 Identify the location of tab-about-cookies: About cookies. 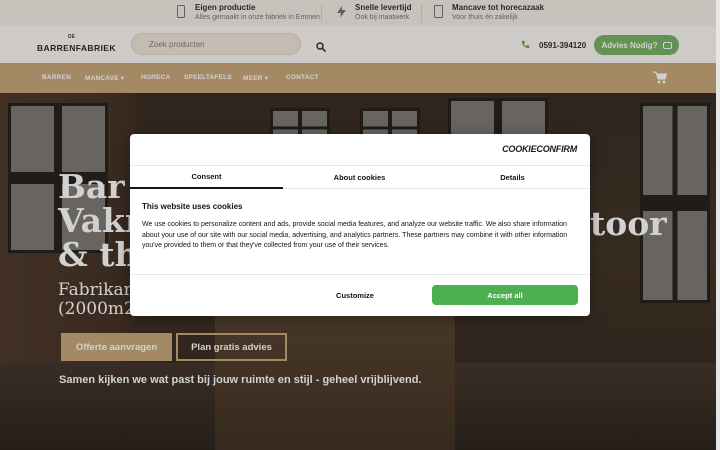
(359, 177).